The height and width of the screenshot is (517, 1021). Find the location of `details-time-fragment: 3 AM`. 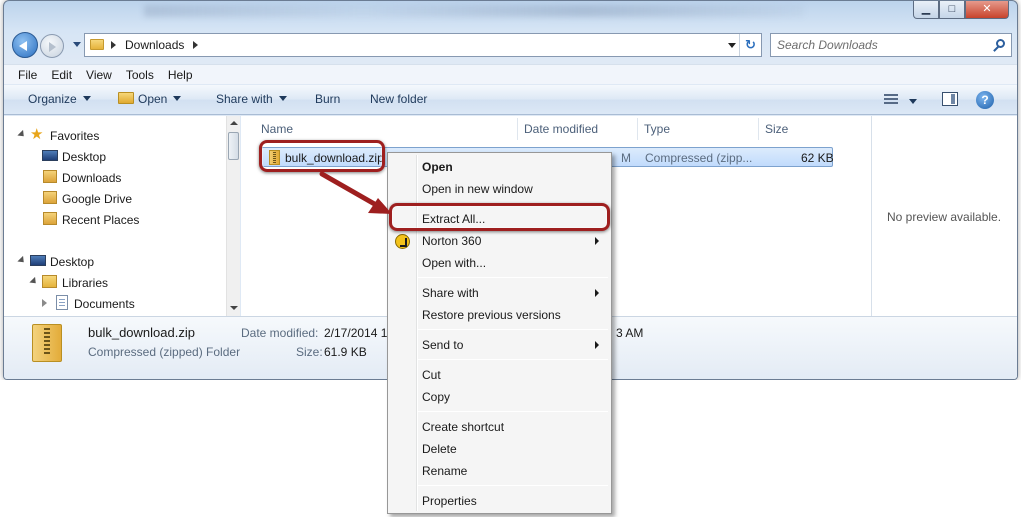

details-time-fragment: 3 AM is located at coordinates (630, 333).